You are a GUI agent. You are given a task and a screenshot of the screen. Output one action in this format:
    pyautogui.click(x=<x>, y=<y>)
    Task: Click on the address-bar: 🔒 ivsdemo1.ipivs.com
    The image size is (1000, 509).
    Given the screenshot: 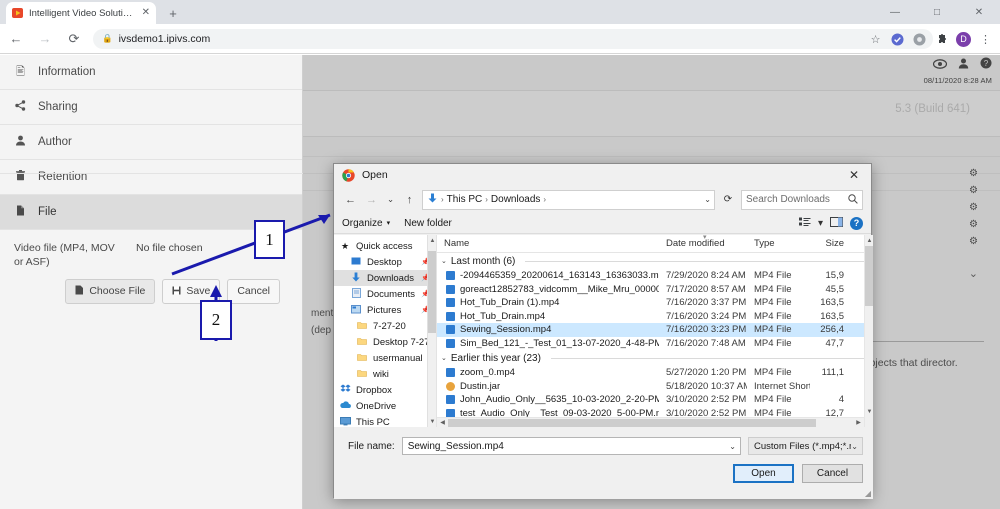 What is the action you would take?
    pyautogui.click(x=513, y=38)
    